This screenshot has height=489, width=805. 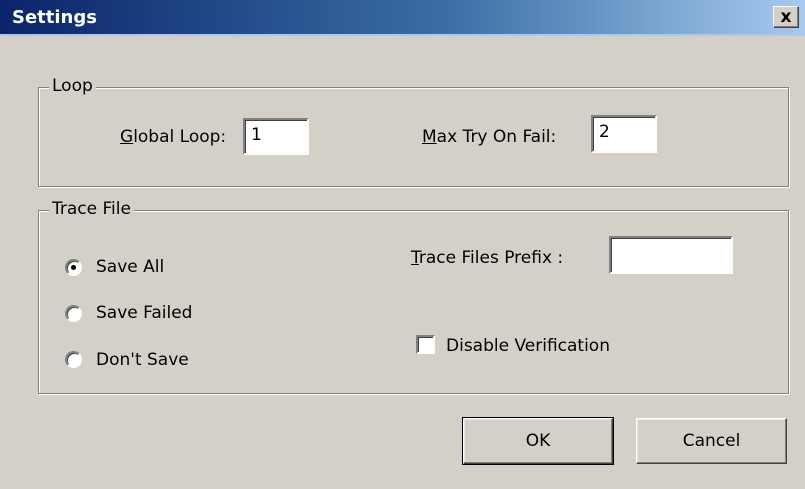 I want to click on global-loop-label: Global Loop:, so click(x=173, y=137).